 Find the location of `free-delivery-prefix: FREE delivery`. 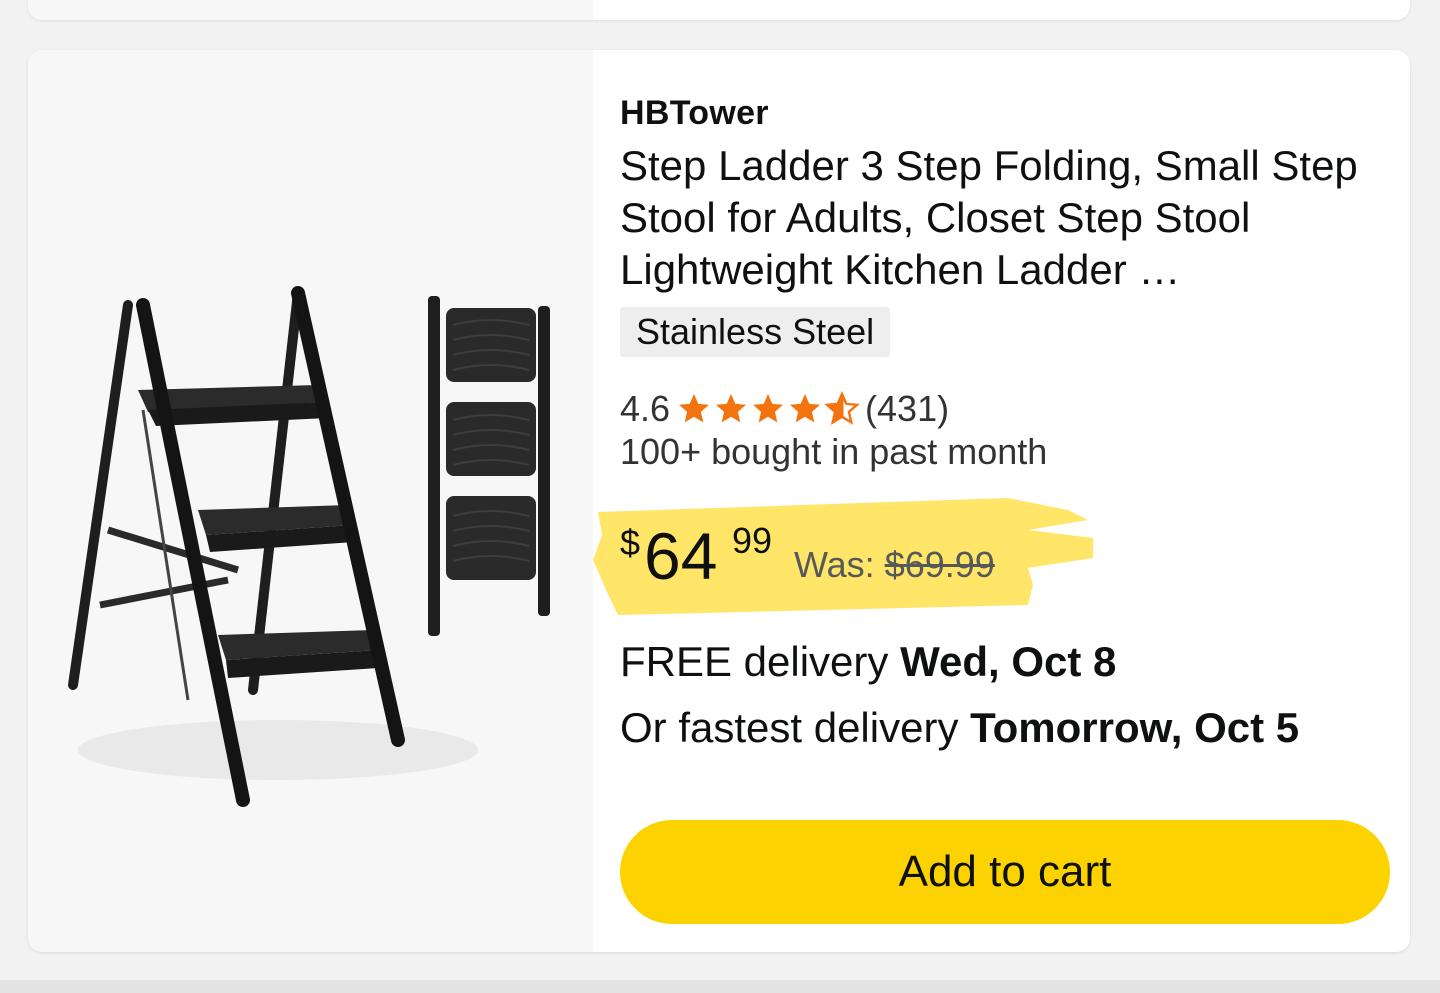

free-delivery-prefix: FREE delivery is located at coordinates (760, 661).